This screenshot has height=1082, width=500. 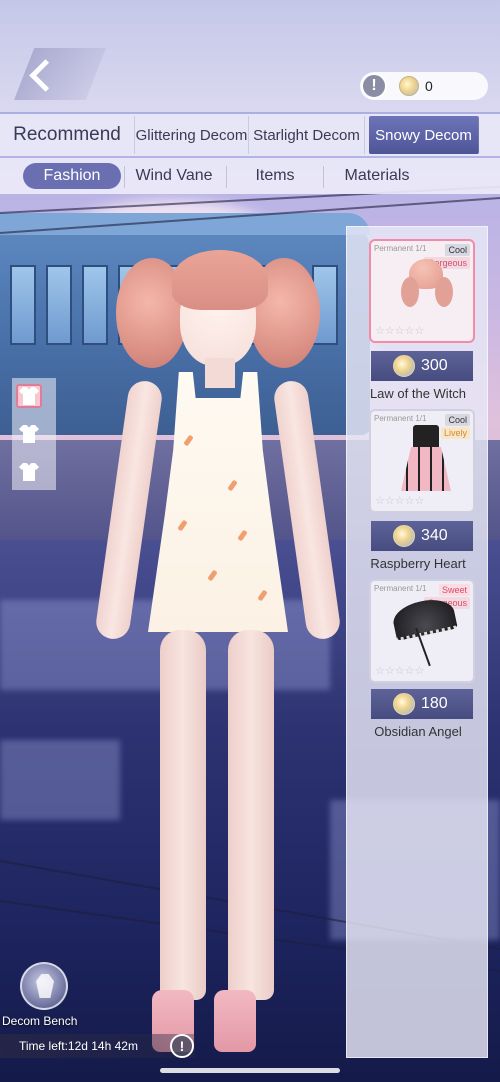 I want to click on price-value: 300, so click(x=434, y=365).